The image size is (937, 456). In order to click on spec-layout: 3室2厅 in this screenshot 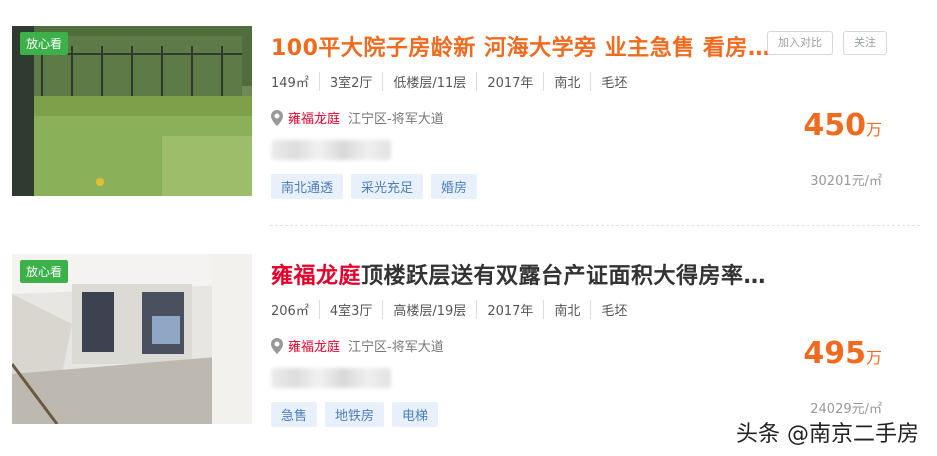, I will do `click(350, 81)`.